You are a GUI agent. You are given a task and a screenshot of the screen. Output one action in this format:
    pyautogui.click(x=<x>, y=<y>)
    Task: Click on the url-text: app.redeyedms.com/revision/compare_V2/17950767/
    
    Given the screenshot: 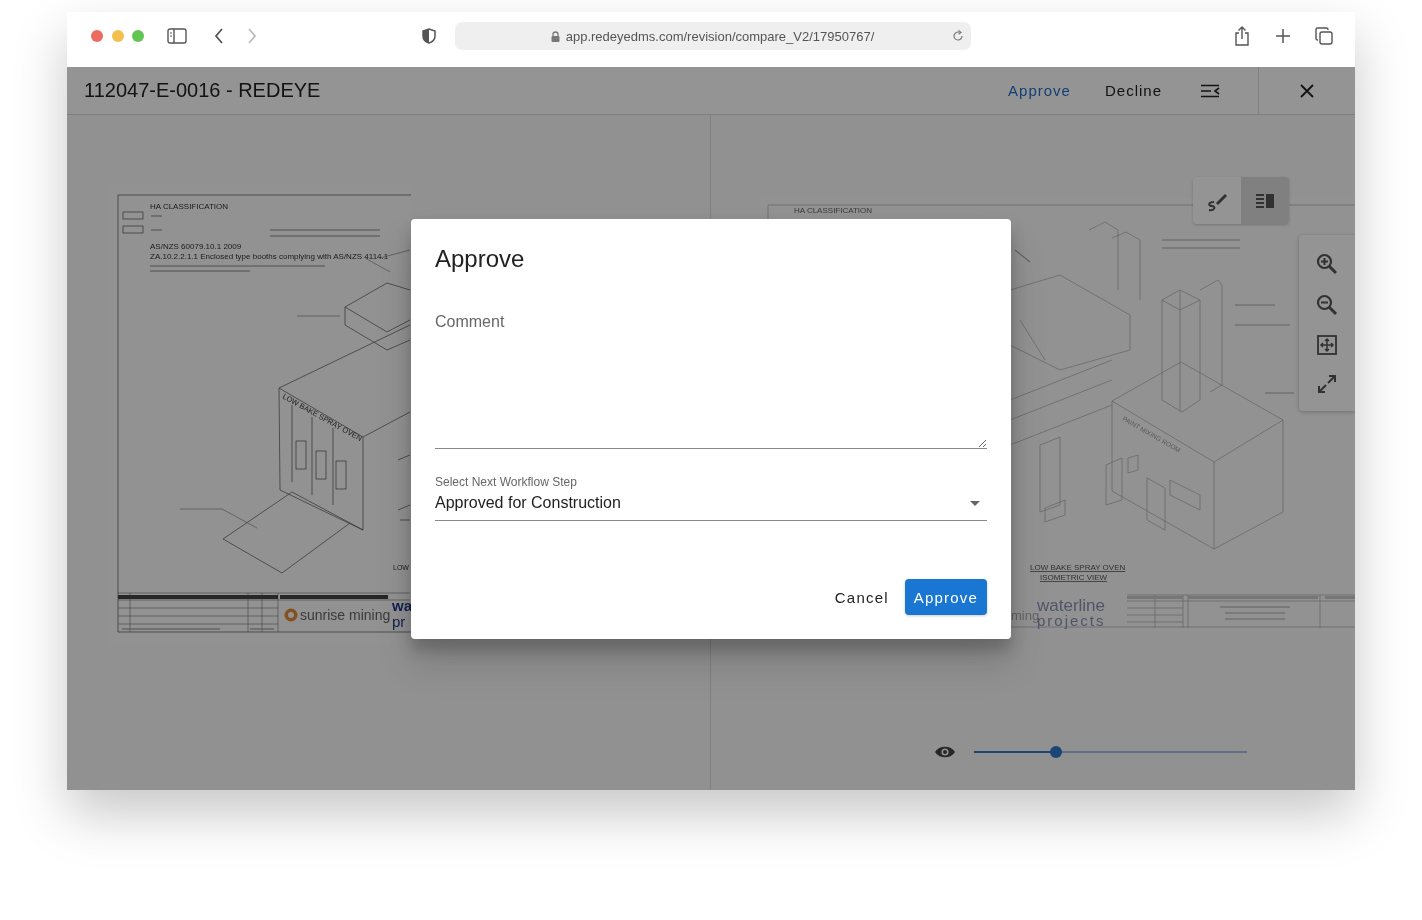 What is the action you would take?
    pyautogui.click(x=720, y=36)
    